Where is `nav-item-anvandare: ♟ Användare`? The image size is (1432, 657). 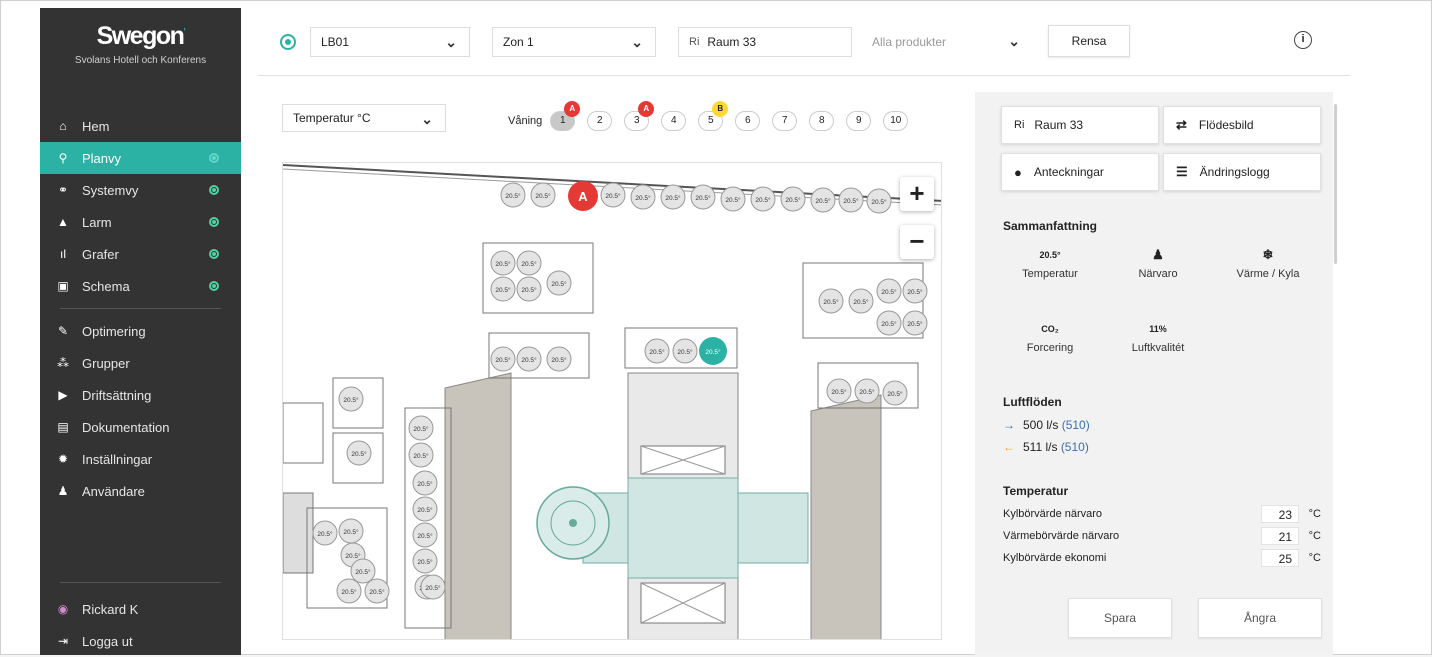 nav-item-anvandare: ♟ Användare is located at coordinates (140, 491).